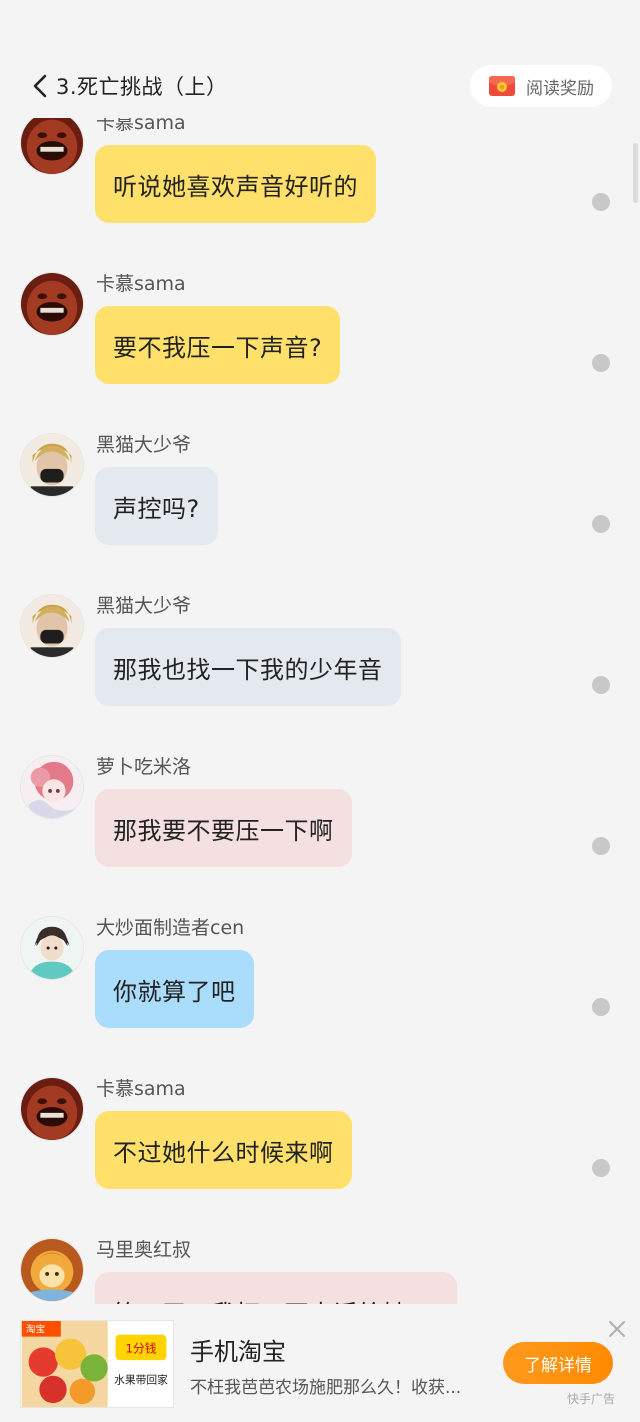 This screenshot has width=640, height=1422. What do you see at coordinates (276, 1288) in the screenshot?
I see `message-bubble: 第一天，我打一下电话给她` at bounding box center [276, 1288].